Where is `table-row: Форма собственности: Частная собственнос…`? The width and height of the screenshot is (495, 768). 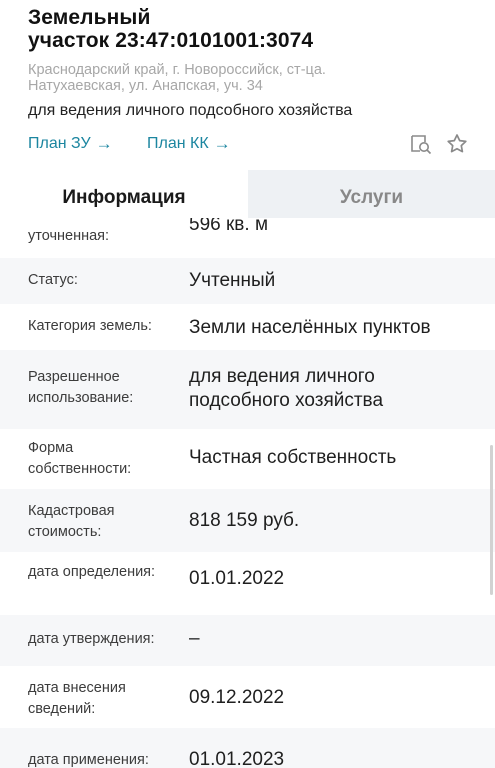
table-row: Форма собственности: Частная собственнос… is located at coordinates (247, 459).